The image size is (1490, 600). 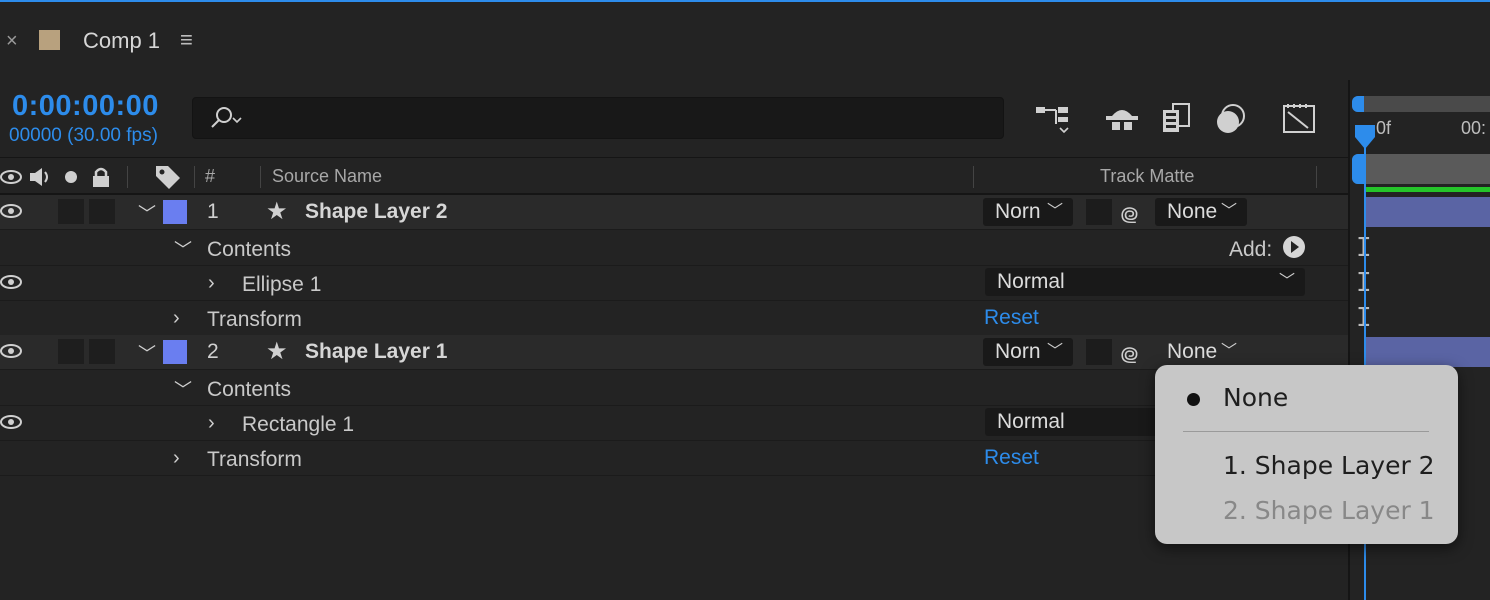 What do you see at coordinates (213, 351) in the screenshot?
I see `layer-number: 2` at bounding box center [213, 351].